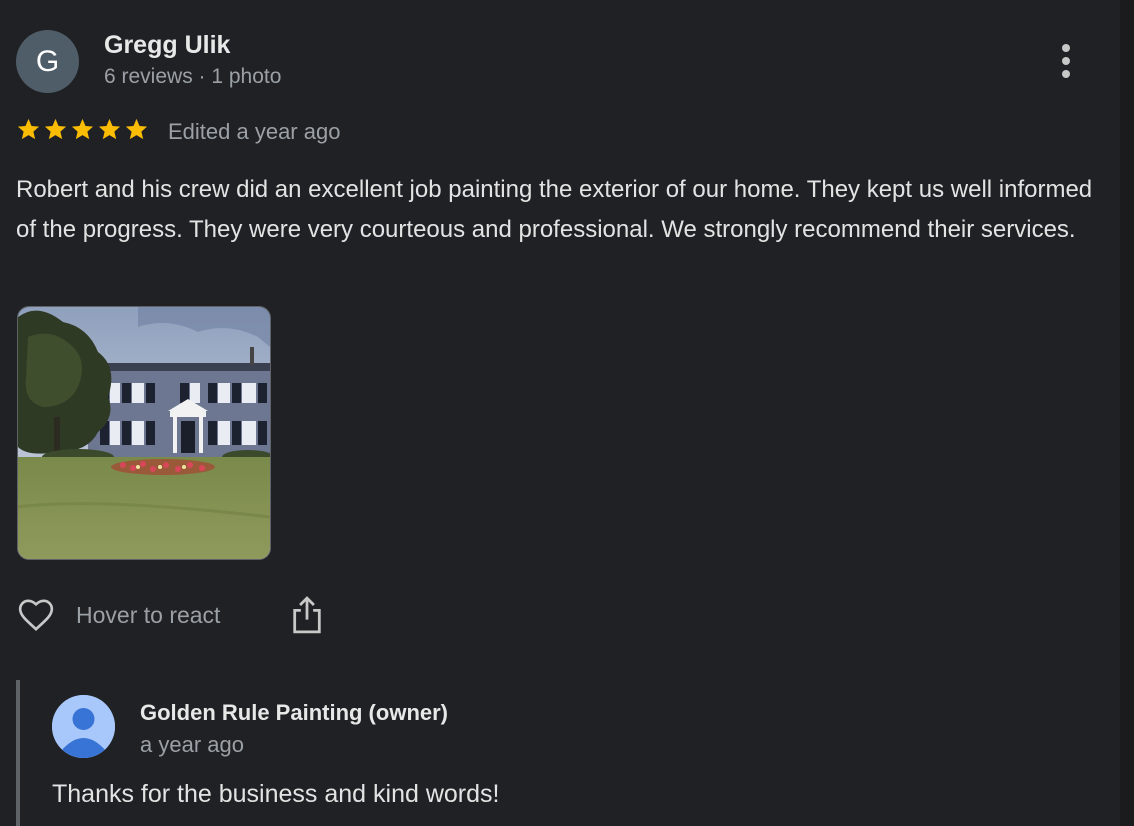 This screenshot has height=826, width=1134. What do you see at coordinates (1127, 413) in the screenshot?
I see `scrollbar` at bounding box center [1127, 413].